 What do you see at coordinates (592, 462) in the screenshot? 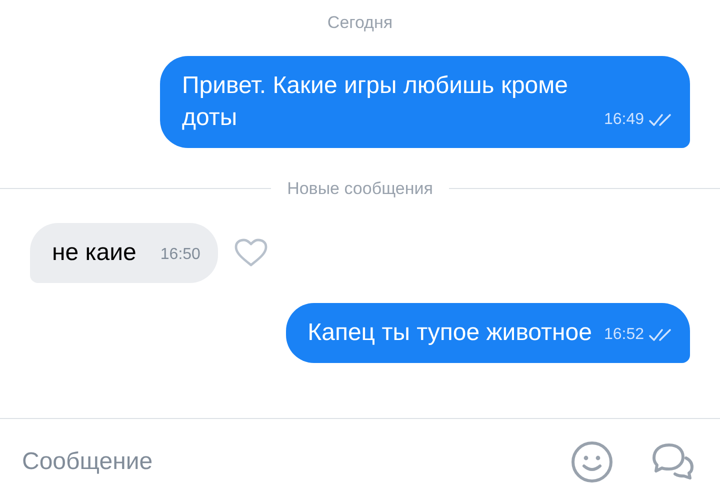
I see `smiley-icon` at bounding box center [592, 462].